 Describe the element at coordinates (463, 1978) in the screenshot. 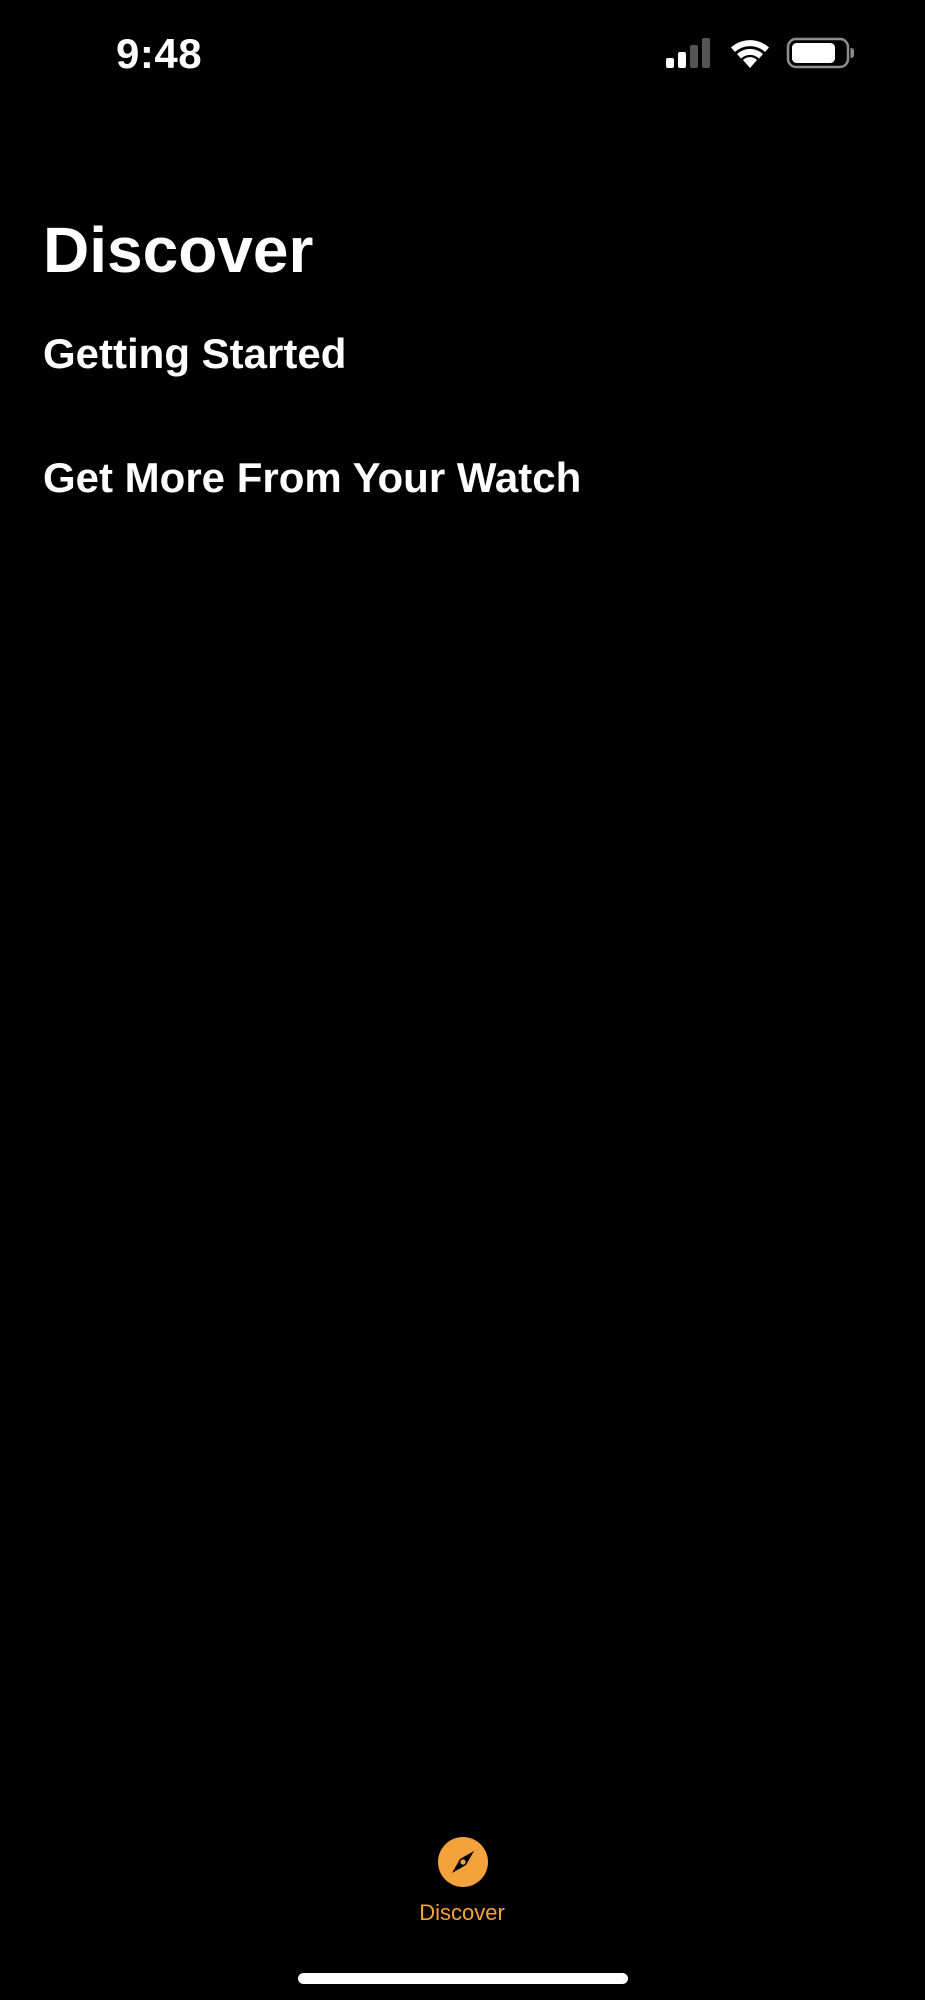

I see `home-indicator` at that location.